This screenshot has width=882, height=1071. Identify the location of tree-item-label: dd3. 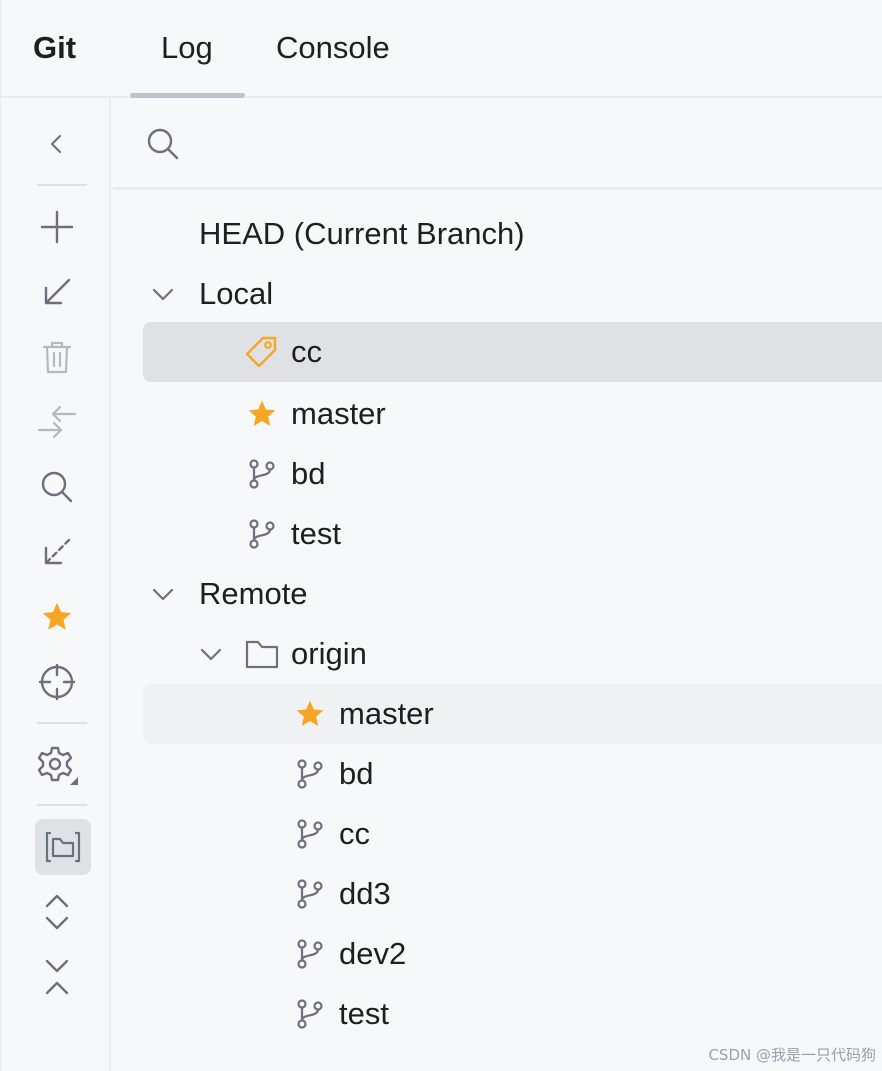
(365, 893).